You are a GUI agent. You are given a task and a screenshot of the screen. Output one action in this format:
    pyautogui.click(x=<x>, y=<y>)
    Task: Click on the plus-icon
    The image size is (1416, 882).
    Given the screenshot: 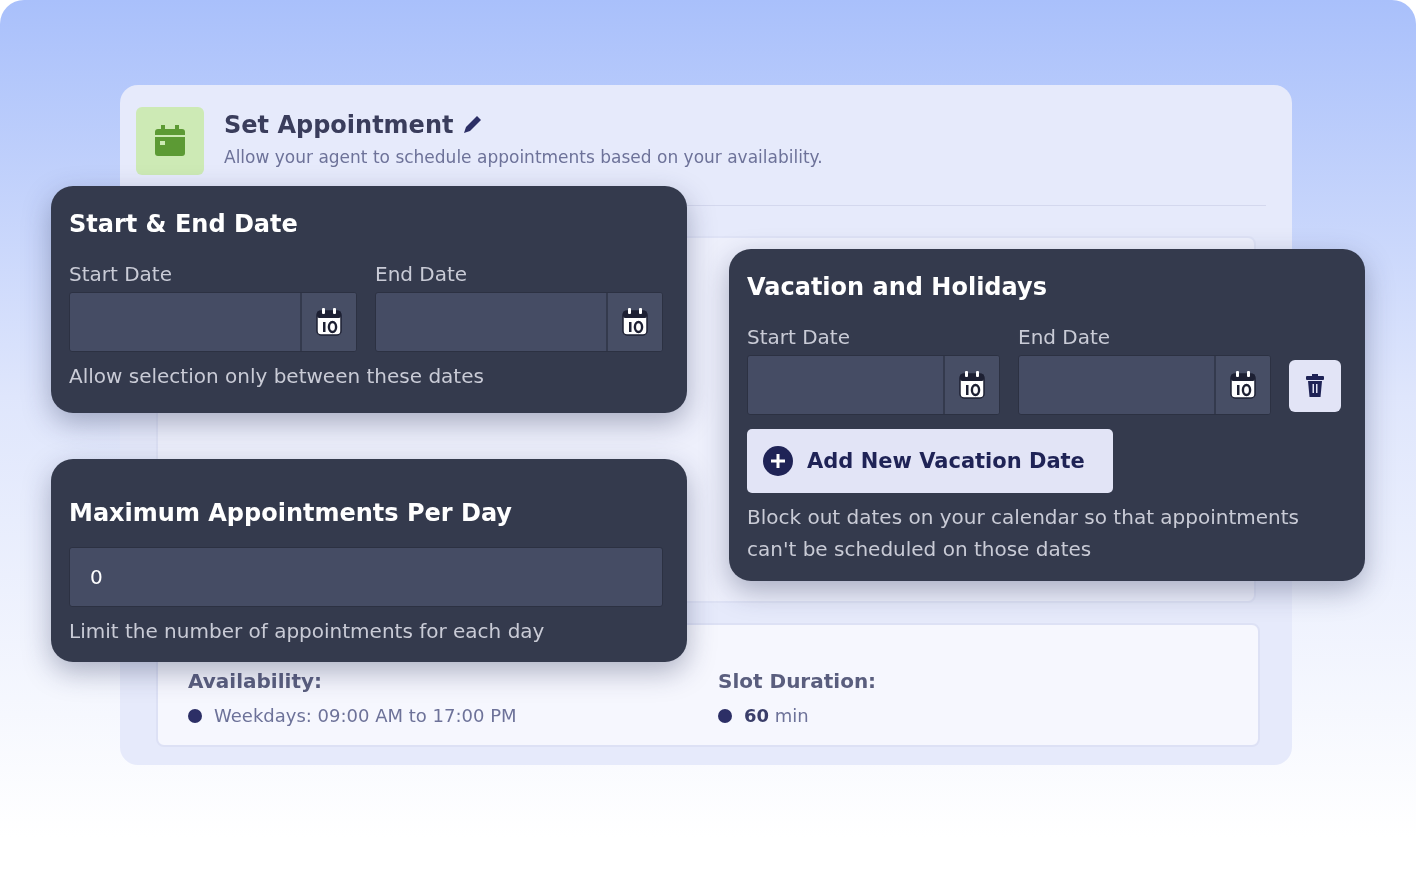 What is the action you would take?
    pyautogui.click(x=778, y=461)
    